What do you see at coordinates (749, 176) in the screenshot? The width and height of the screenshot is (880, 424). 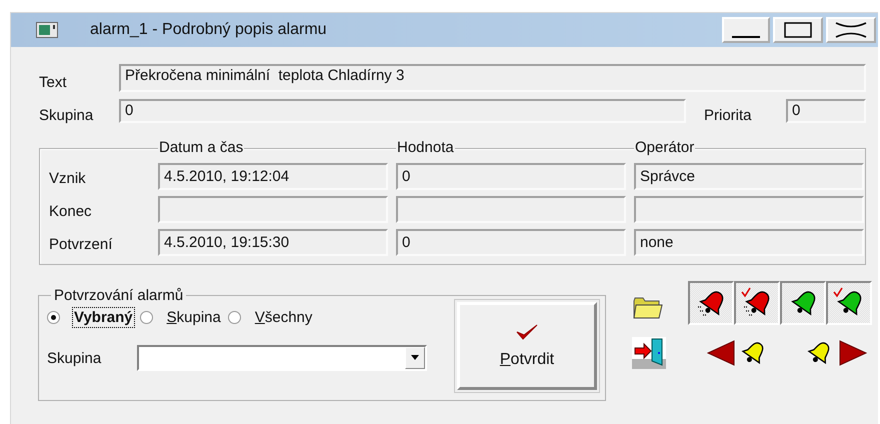 I see `event-field: Správce` at bounding box center [749, 176].